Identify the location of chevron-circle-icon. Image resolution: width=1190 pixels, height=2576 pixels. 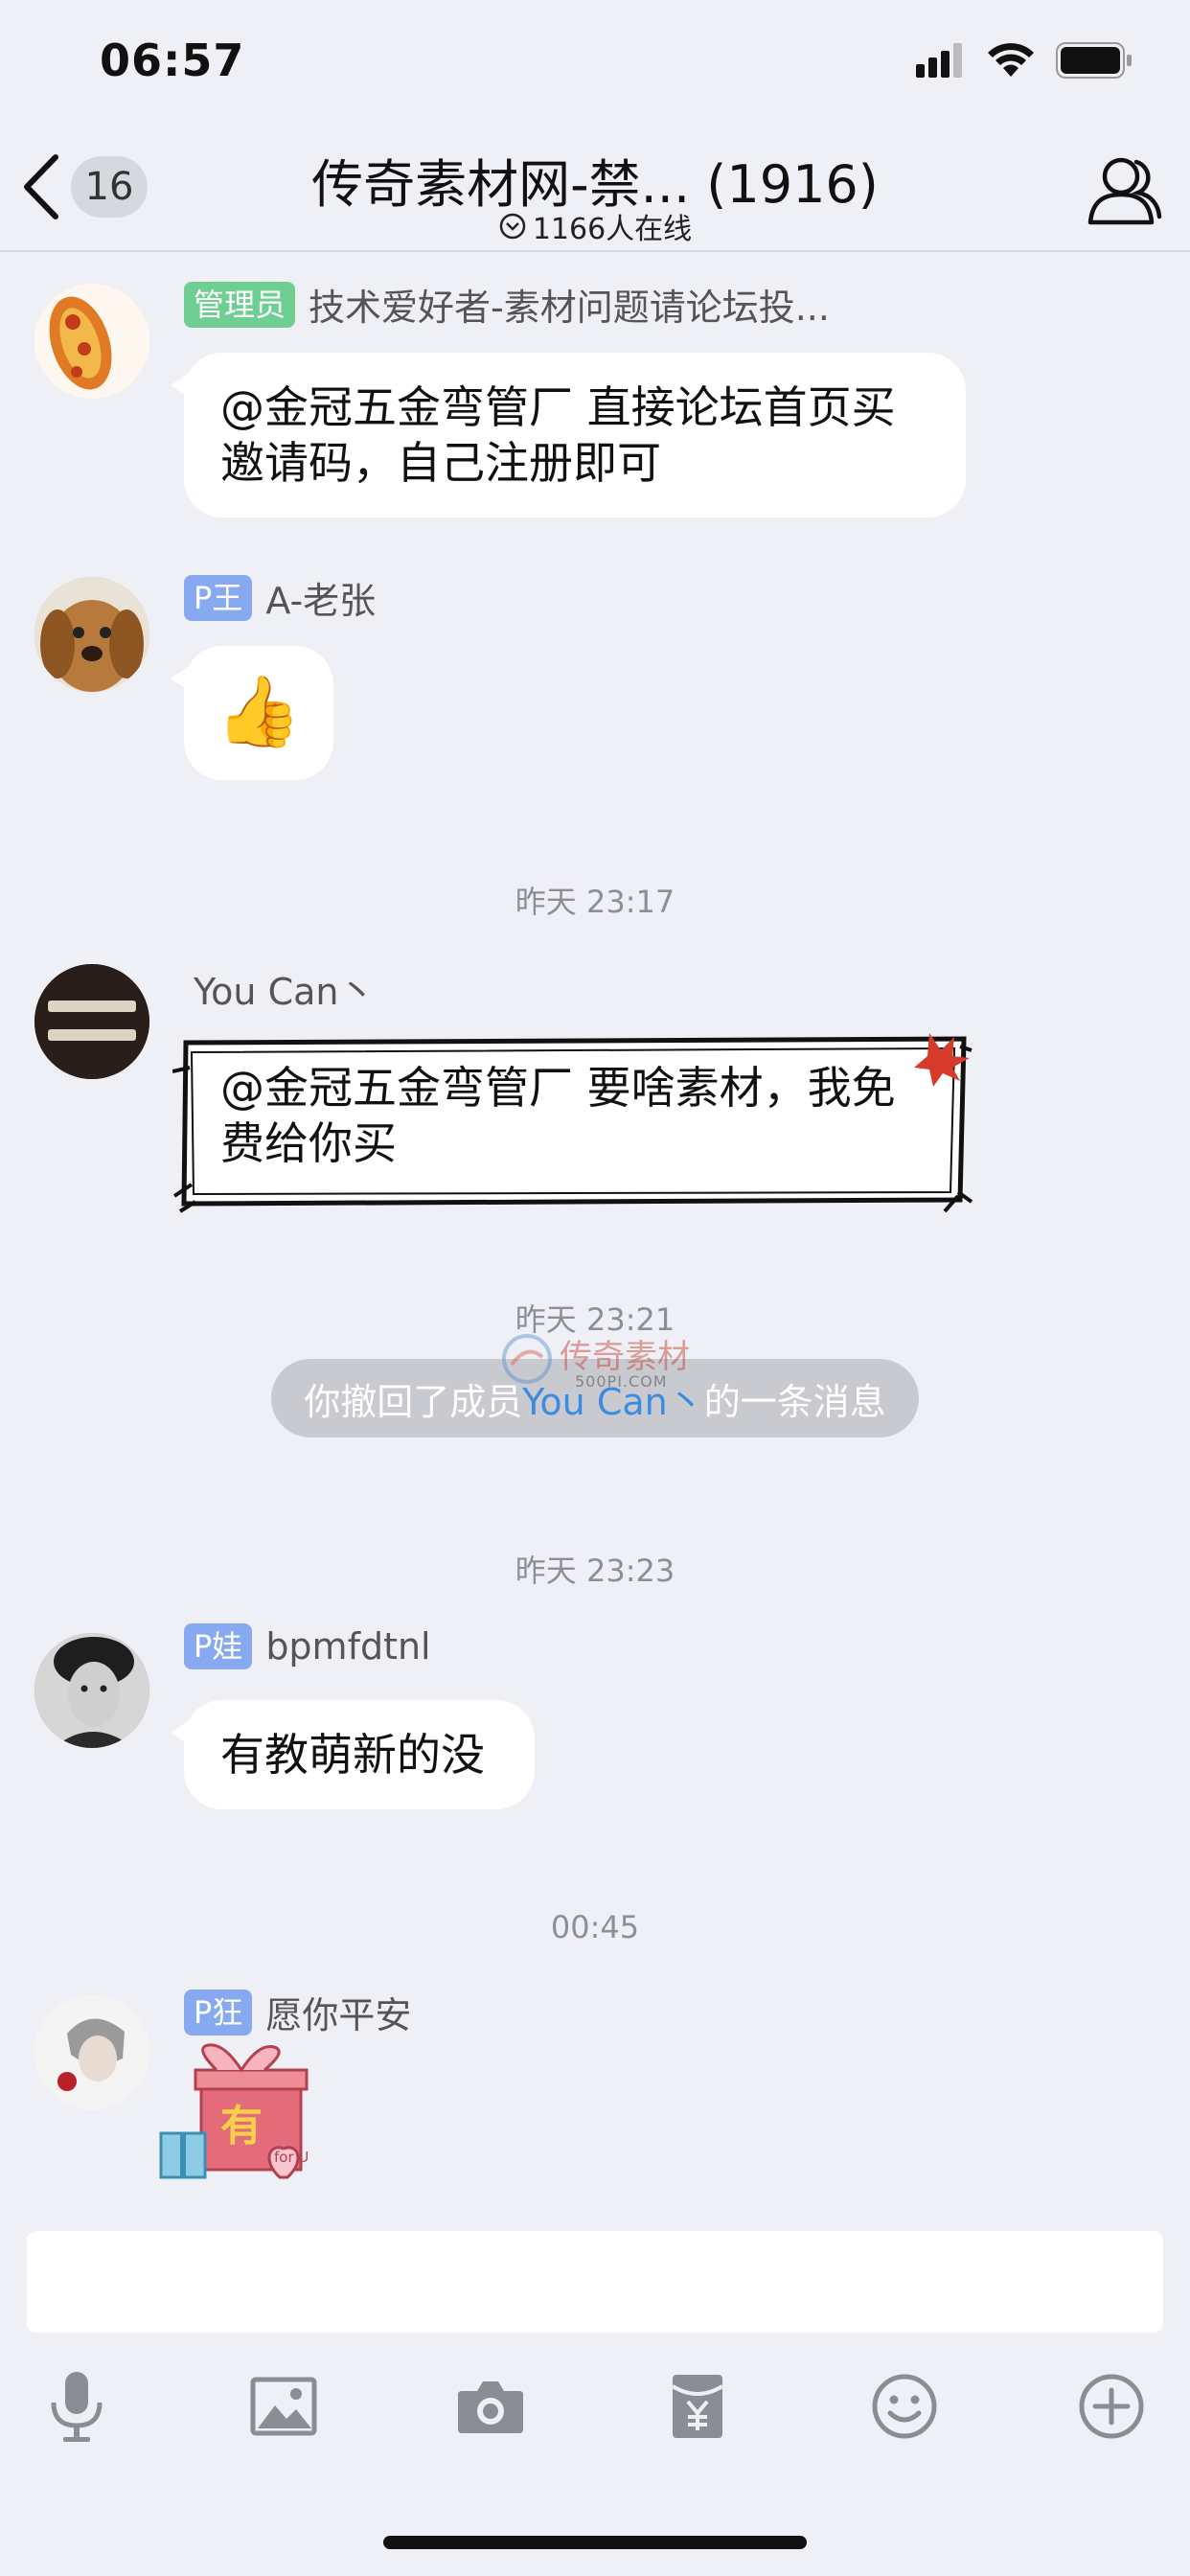
(512, 226).